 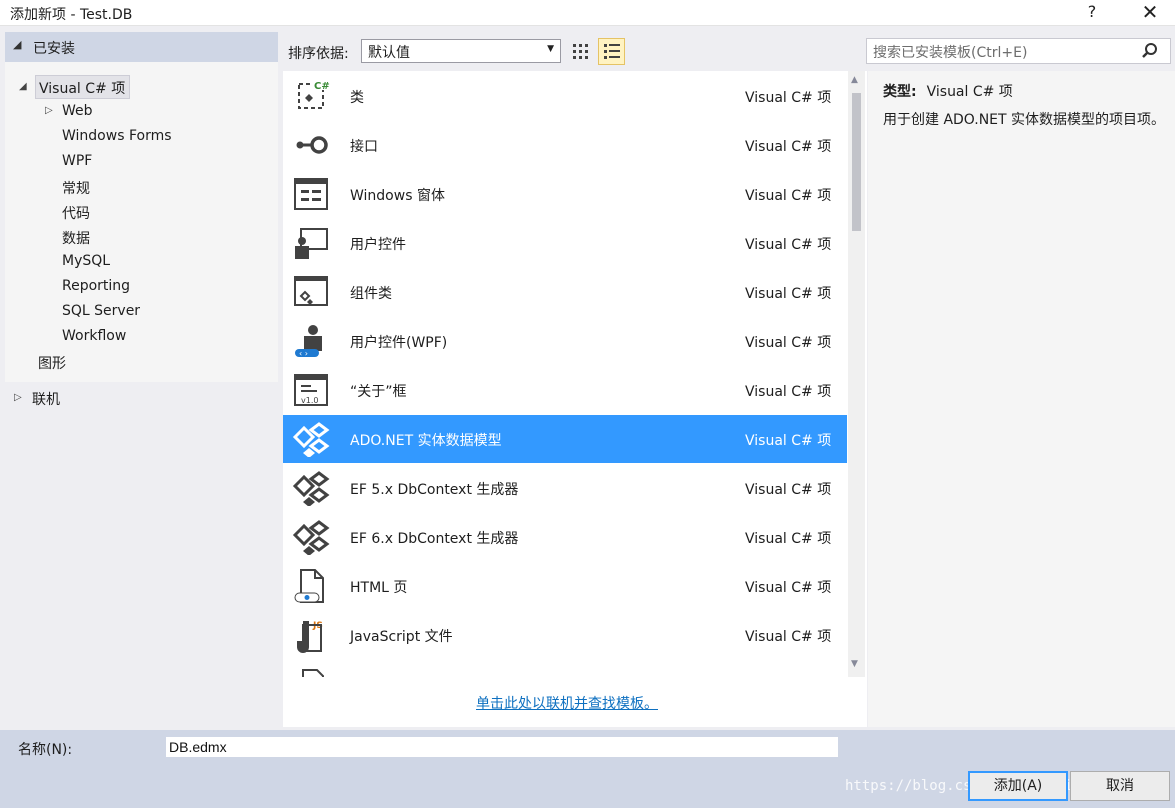 What do you see at coordinates (1150, 13) in the screenshot?
I see `close-button: ✕` at bounding box center [1150, 13].